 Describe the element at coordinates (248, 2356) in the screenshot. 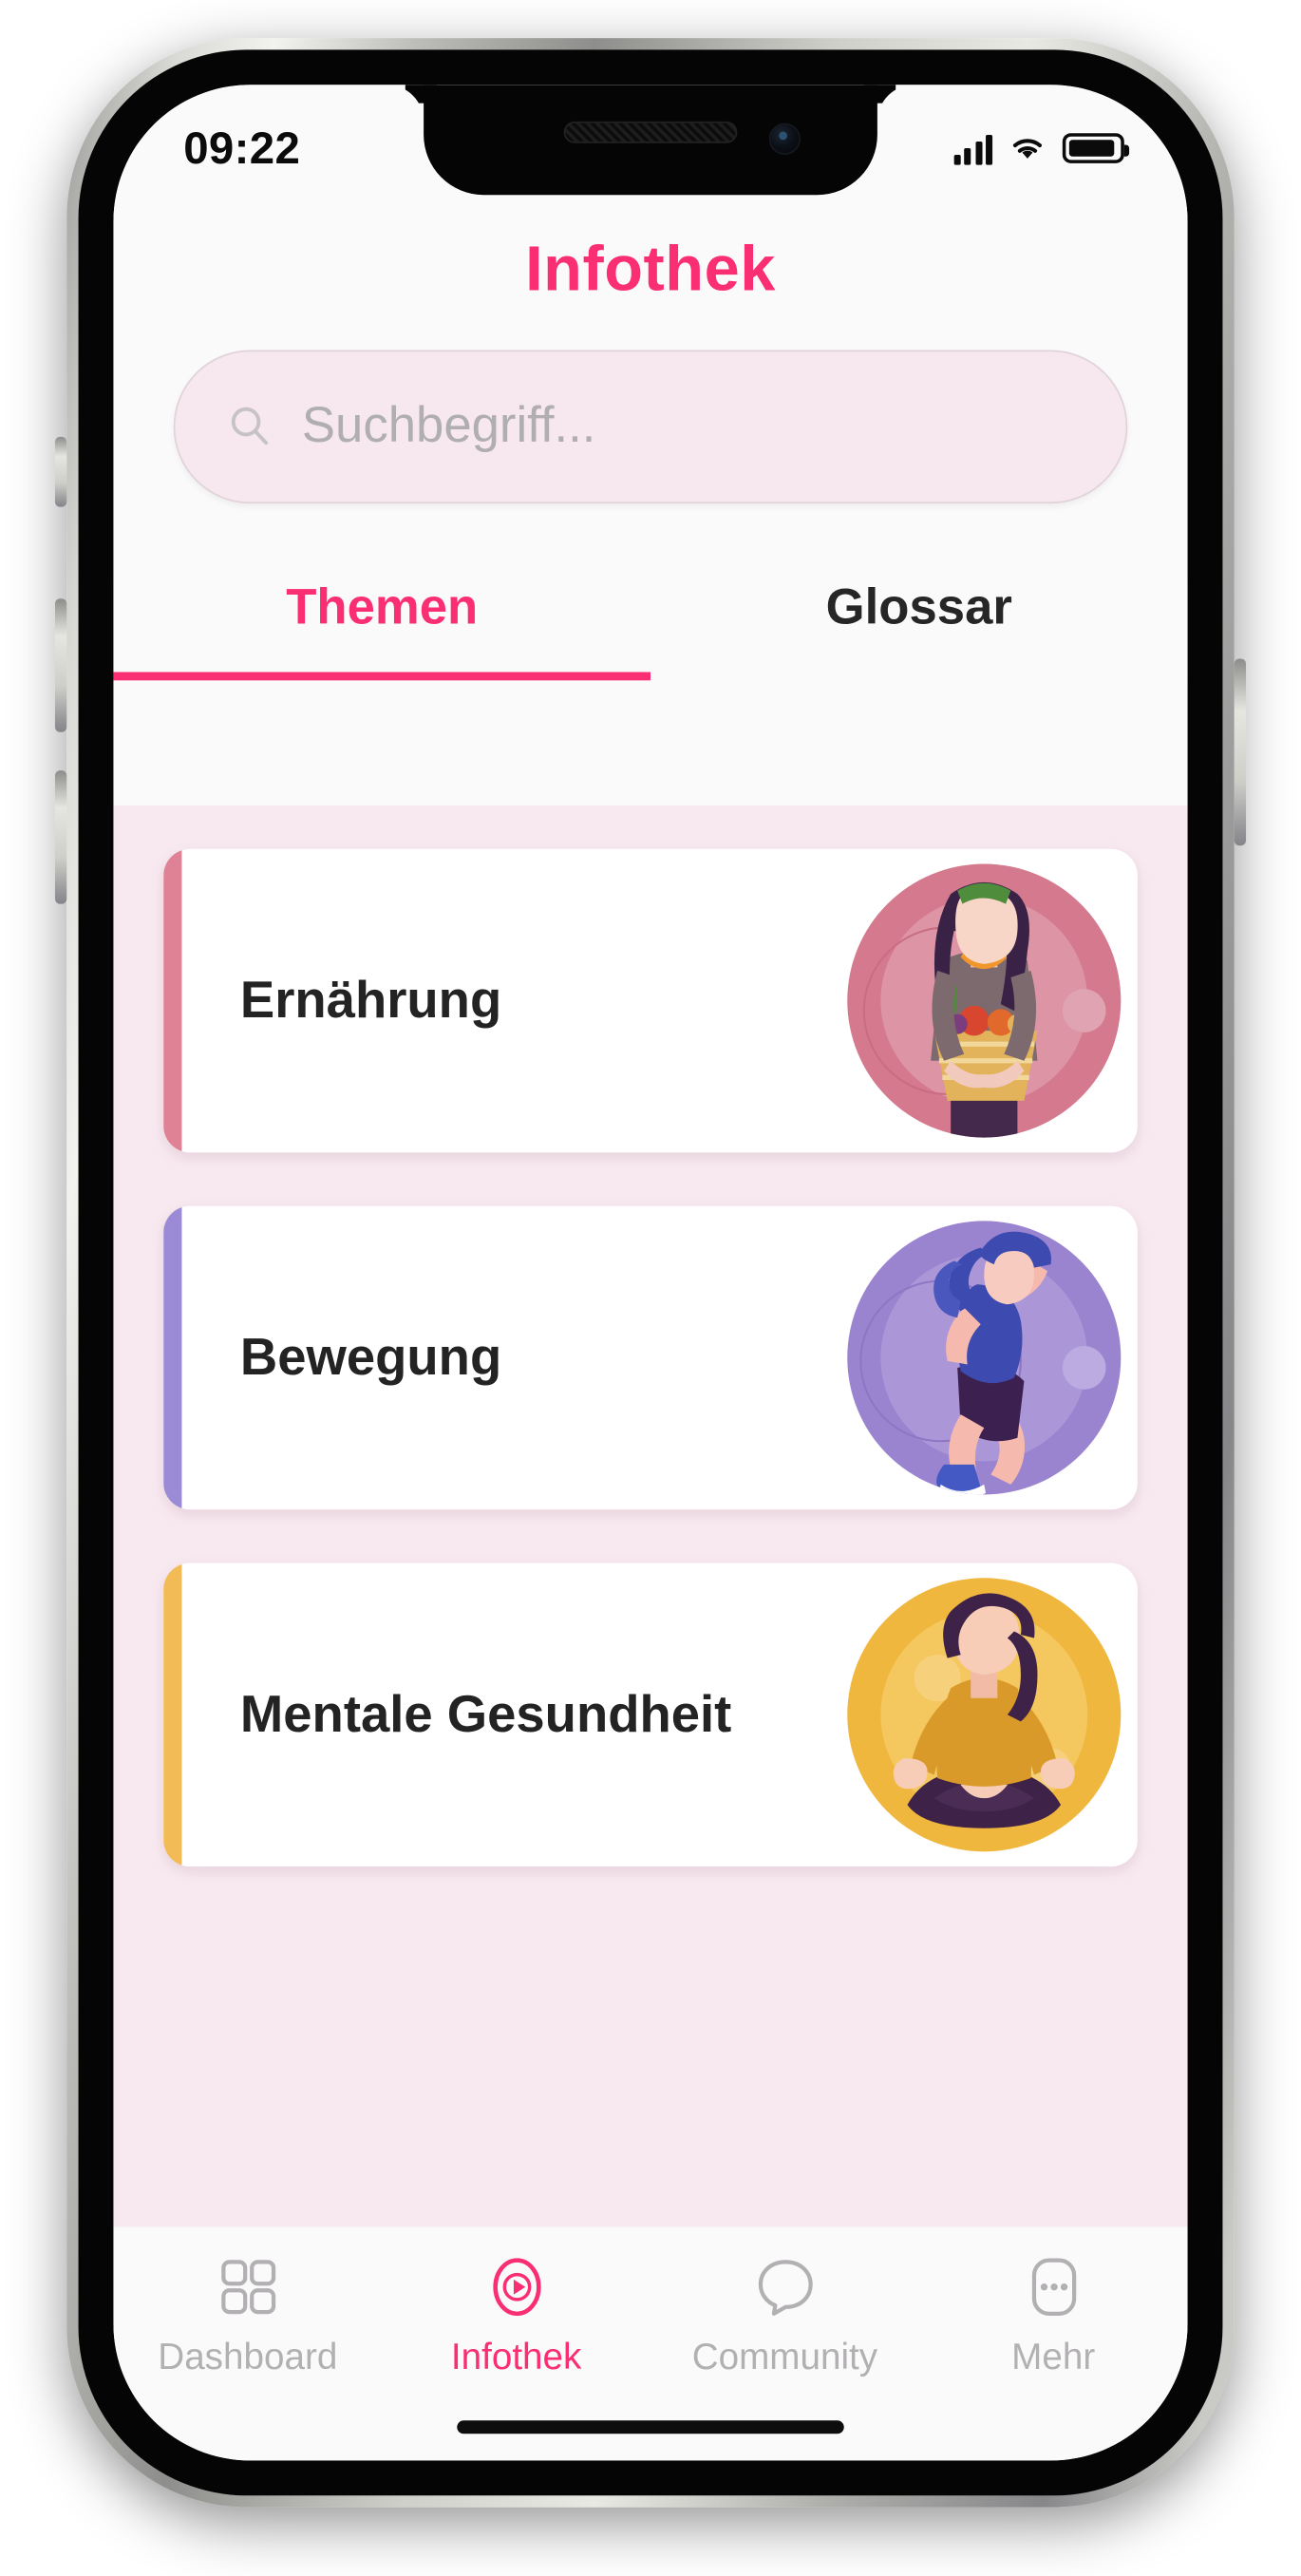

I see `nav-label: Dashboard` at that location.